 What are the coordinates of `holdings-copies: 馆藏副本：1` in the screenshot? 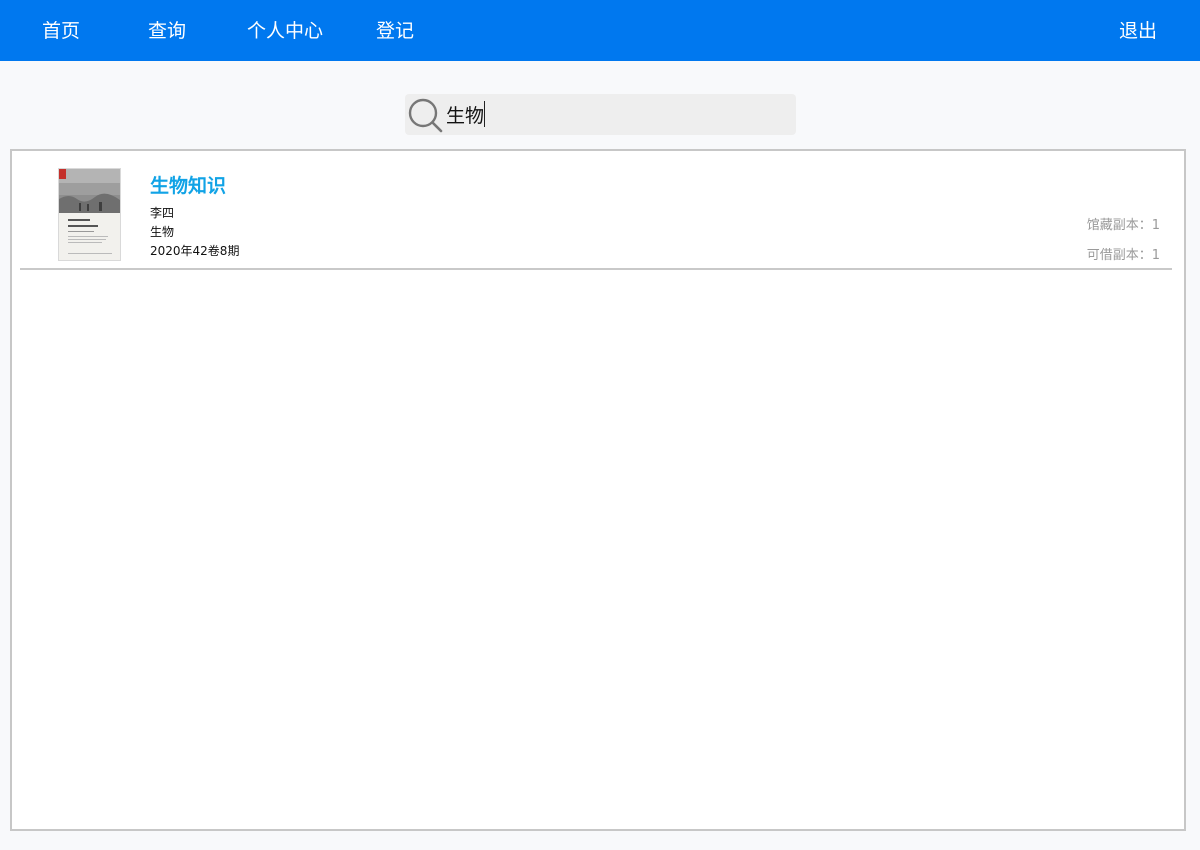 It's located at (1123, 223).